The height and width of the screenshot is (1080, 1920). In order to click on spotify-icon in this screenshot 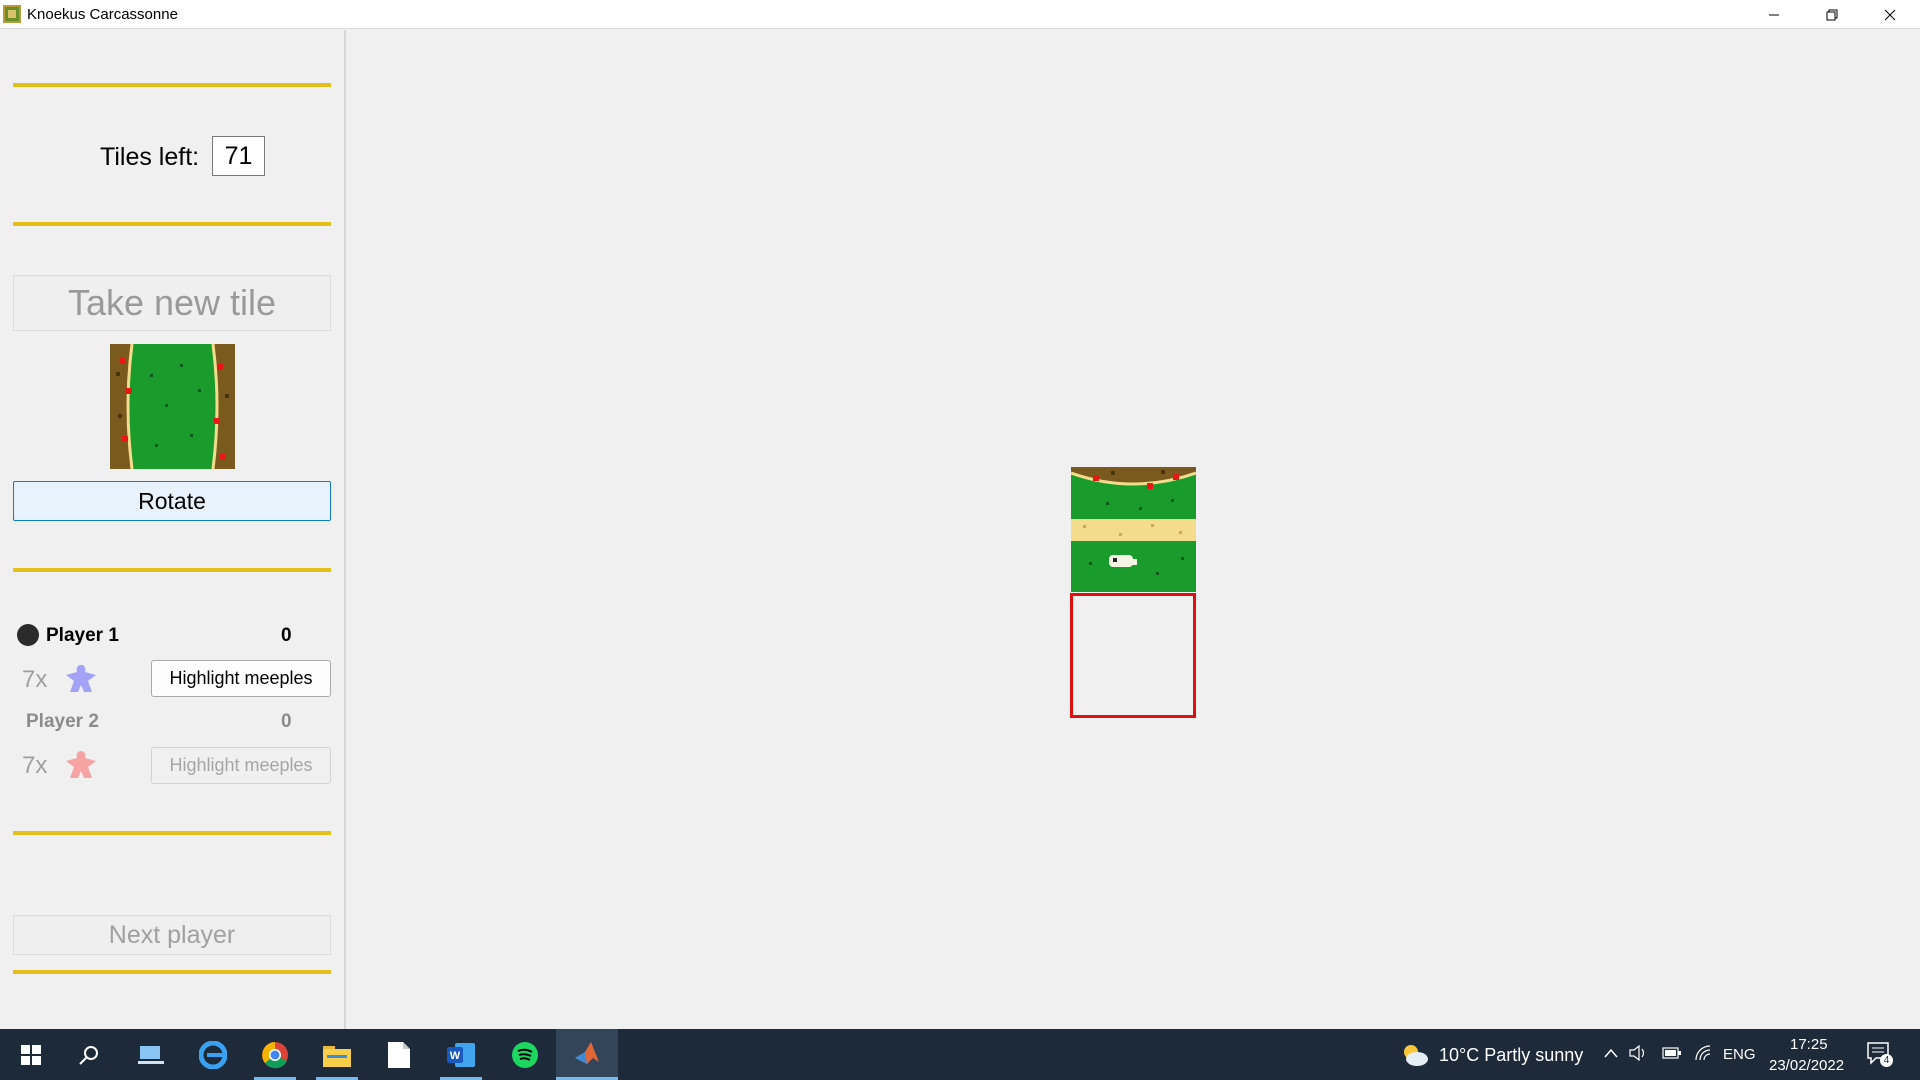, I will do `click(525, 1054)`.